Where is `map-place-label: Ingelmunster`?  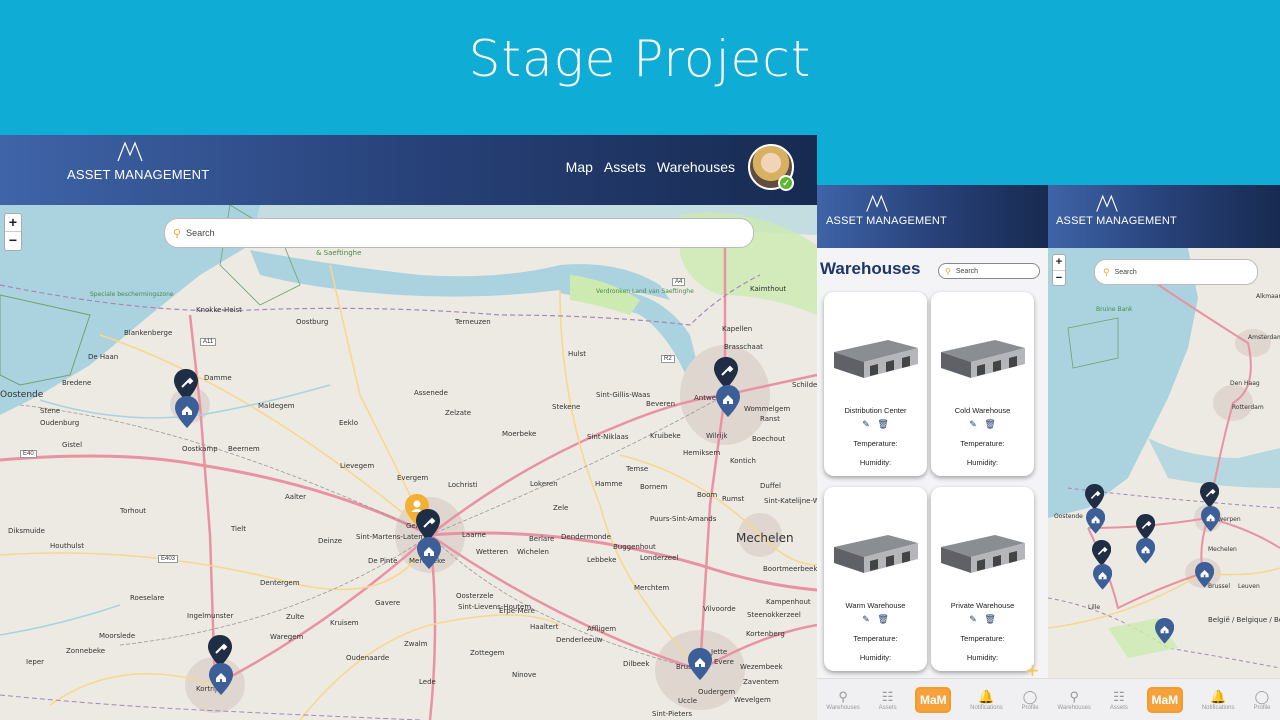 map-place-label: Ingelmunster is located at coordinates (210, 616).